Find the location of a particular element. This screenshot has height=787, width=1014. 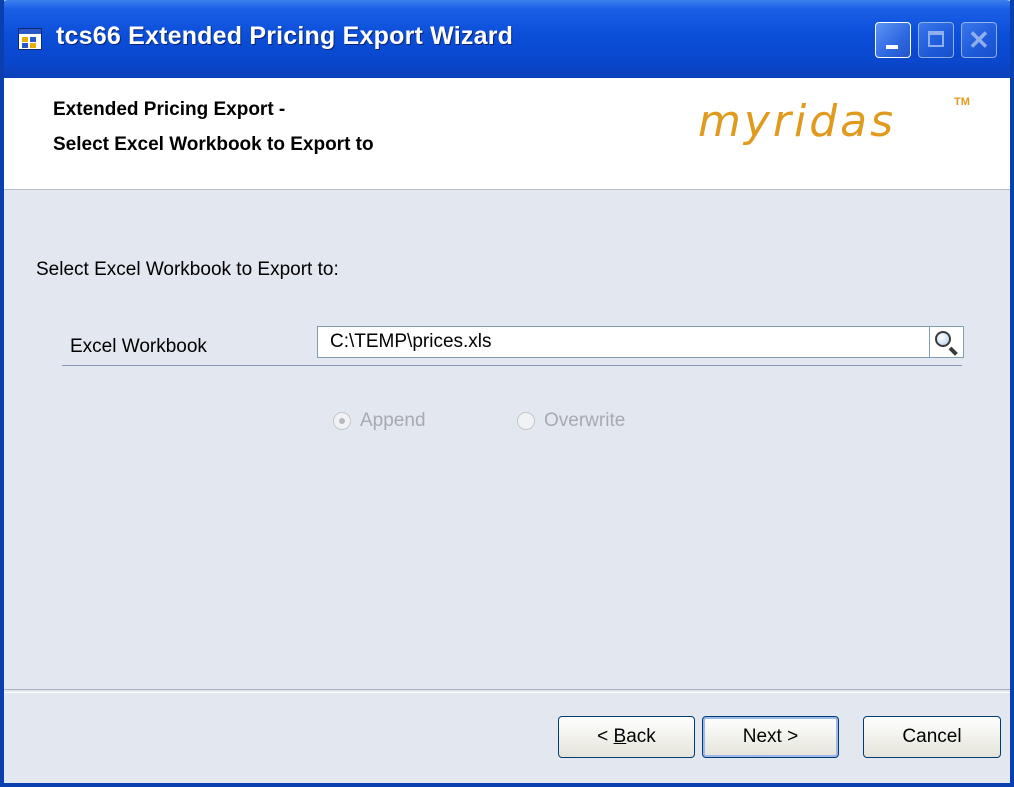

title-bar: tcs66 Extended Pricing Export Wizard ✕ is located at coordinates (507, 39).